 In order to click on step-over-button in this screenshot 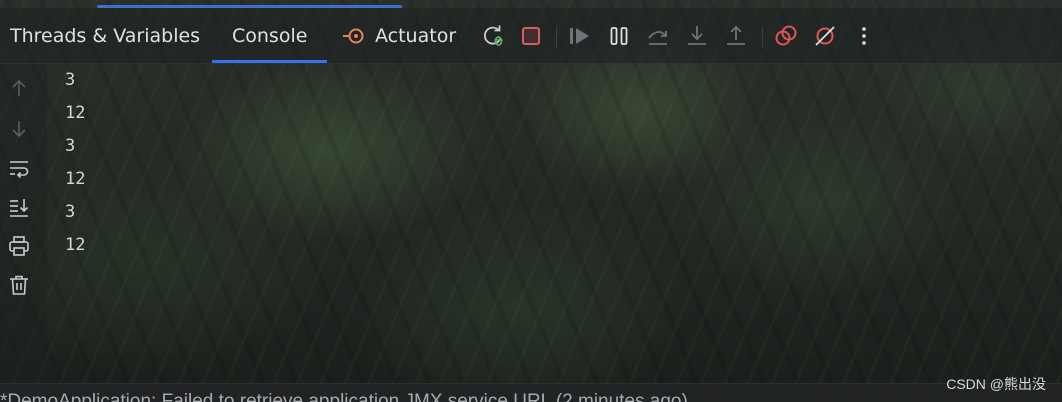, I will do `click(658, 36)`.